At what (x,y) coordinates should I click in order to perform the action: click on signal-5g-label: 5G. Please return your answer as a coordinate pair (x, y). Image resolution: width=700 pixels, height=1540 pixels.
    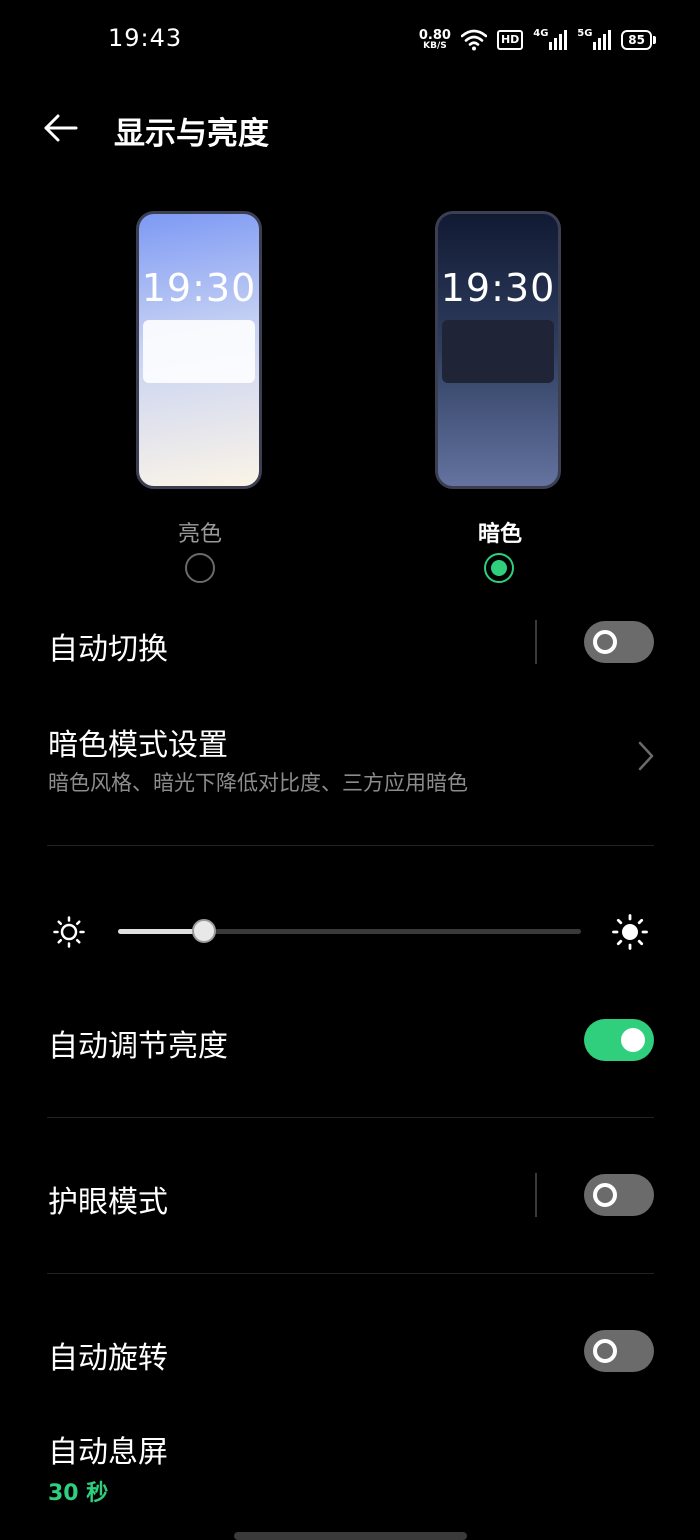
    Looking at the image, I should click on (585, 33).